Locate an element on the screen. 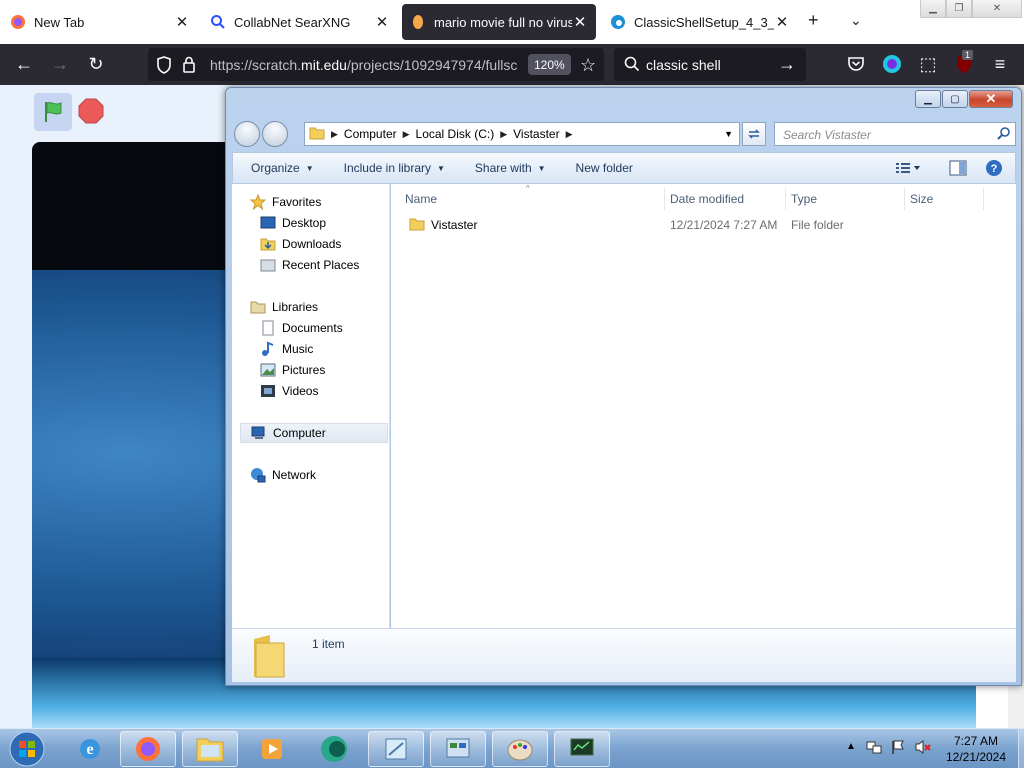 This screenshot has height=768, width=1024. tab-collabnet-searxng: CollabNet SearXNG ✕ is located at coordinates (300, 22).